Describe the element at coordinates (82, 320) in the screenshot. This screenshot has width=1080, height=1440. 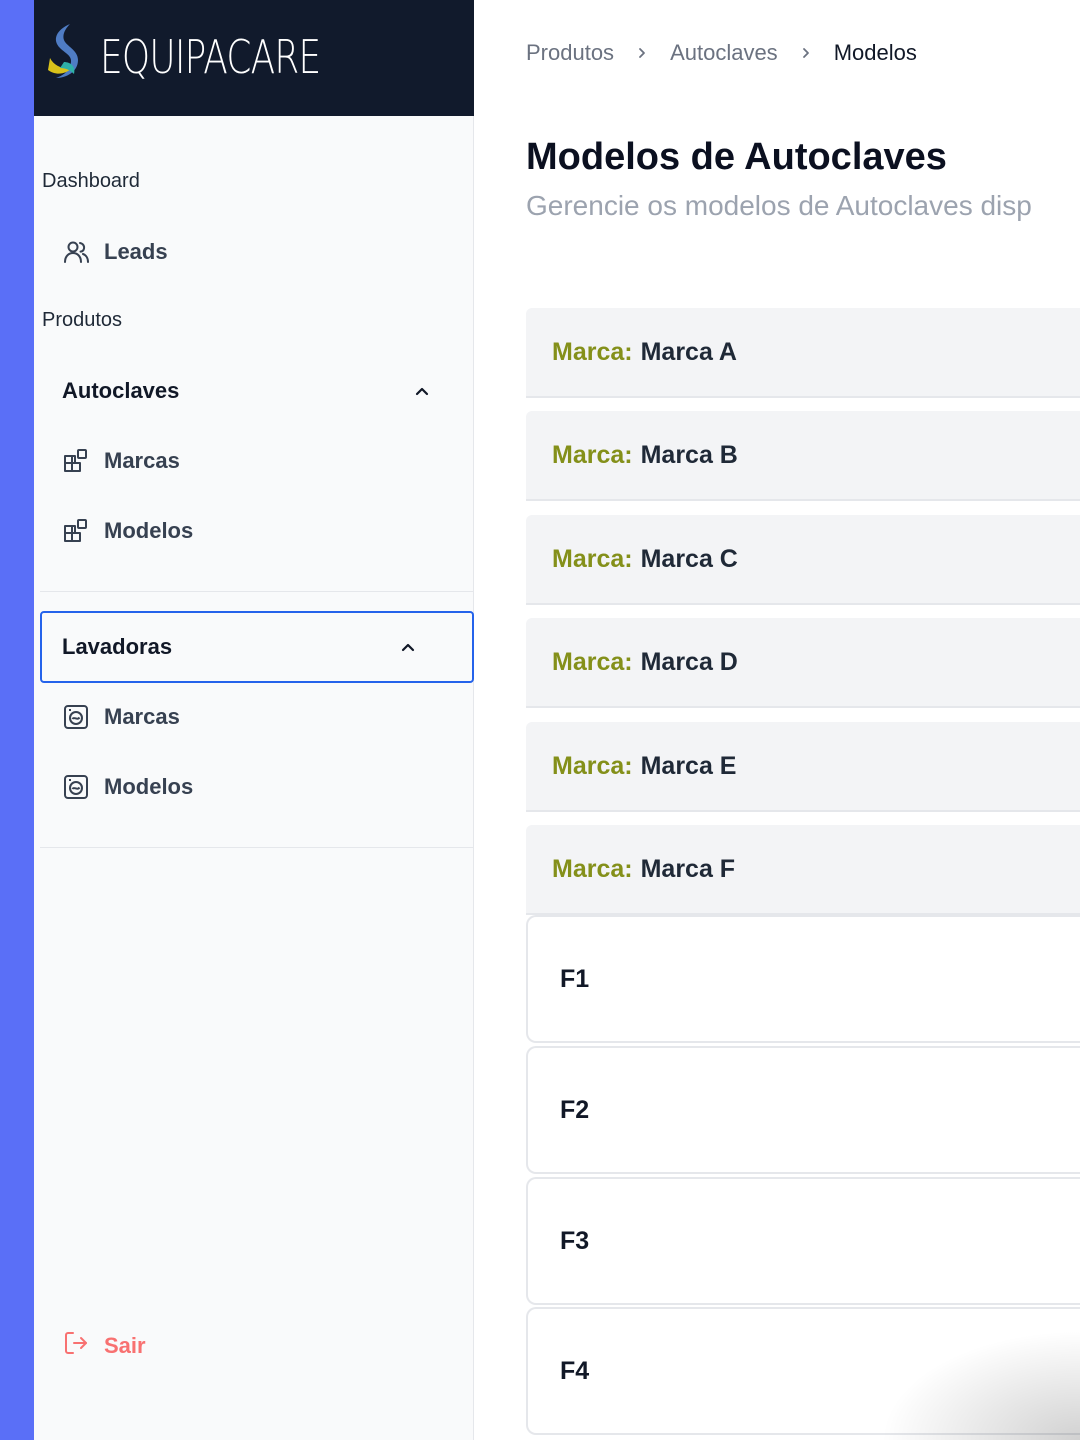
I see `section-title-produtos: Produtos` at that location.